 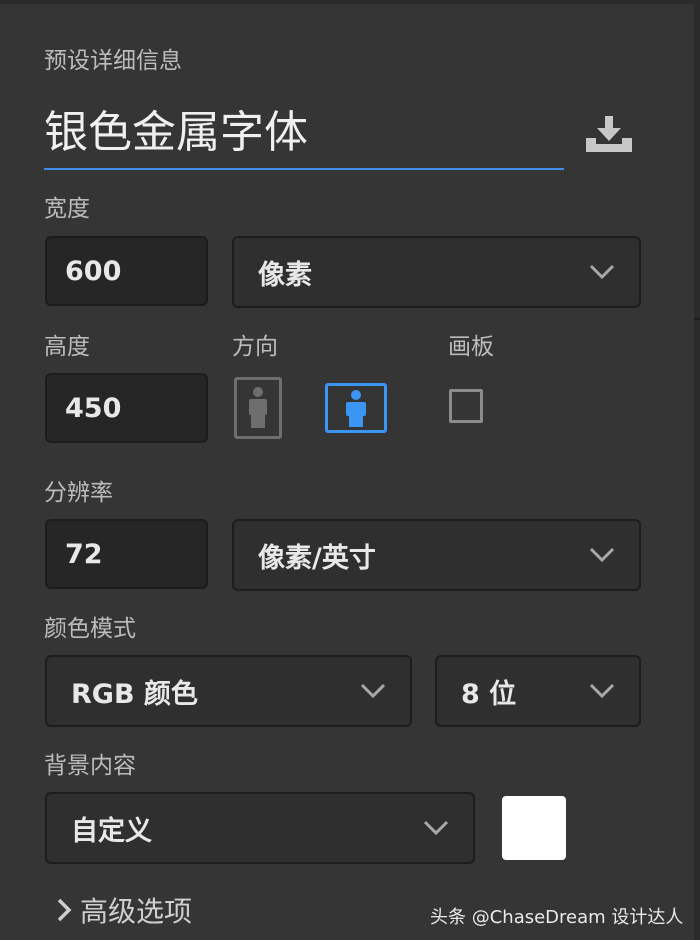 I want to click on resolution-unit-select: 像素/英寸, so click(x=436, y=555).